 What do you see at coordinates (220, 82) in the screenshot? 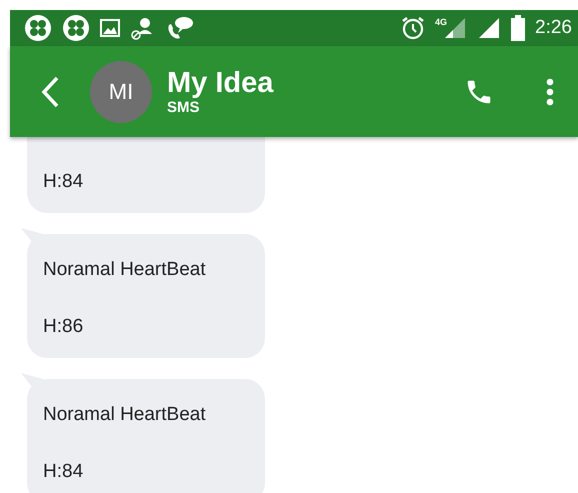
I see `contact-name: My Idea` at bounding box center [220, 82].